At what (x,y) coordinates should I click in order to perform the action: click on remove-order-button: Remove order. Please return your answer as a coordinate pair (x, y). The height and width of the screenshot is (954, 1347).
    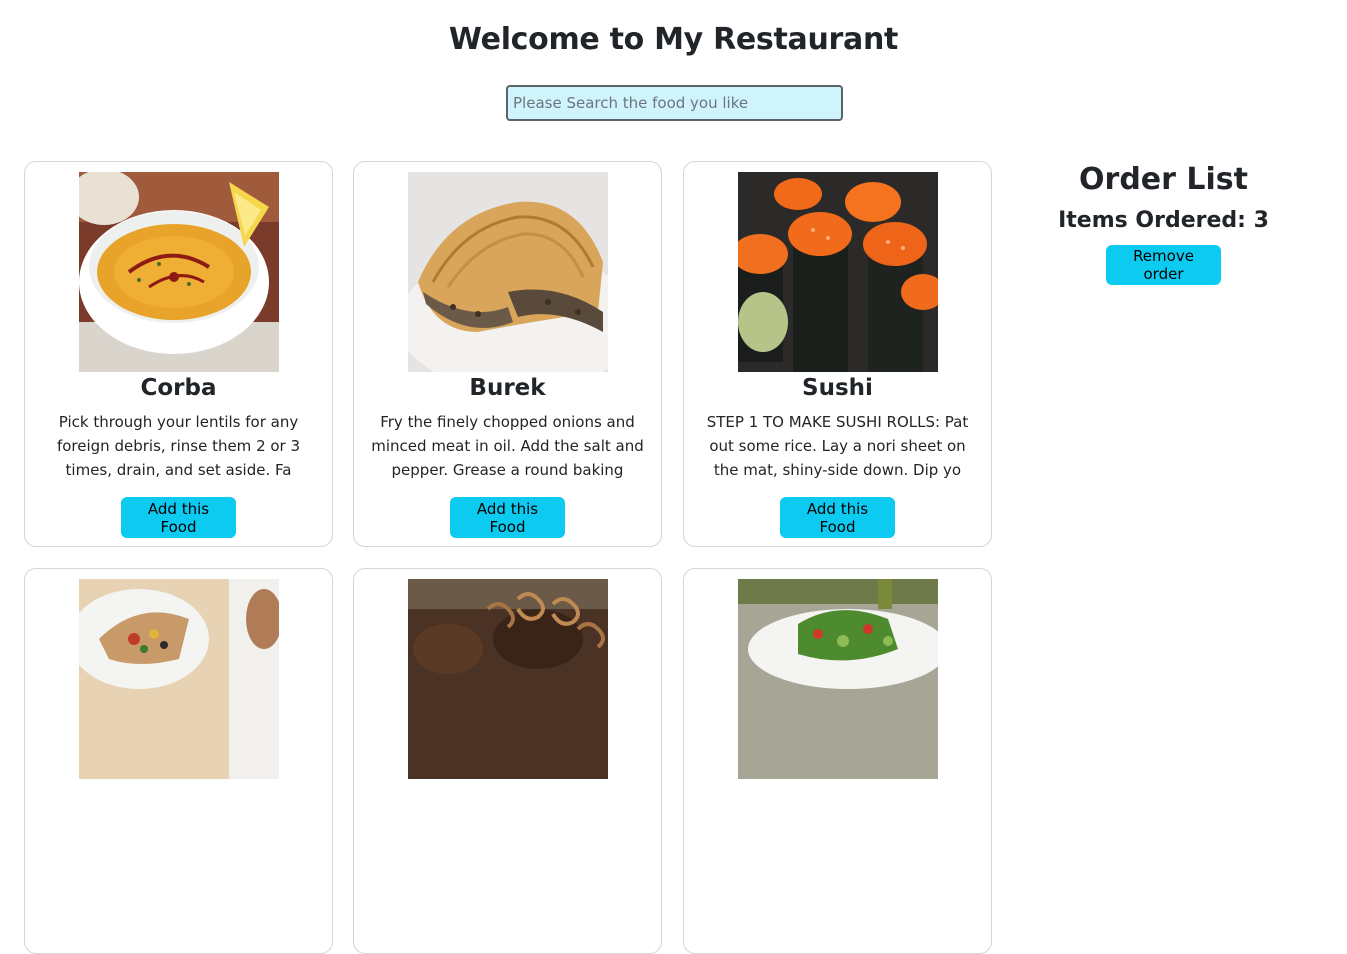
    Looking at the image, I should click on (1163, 265).